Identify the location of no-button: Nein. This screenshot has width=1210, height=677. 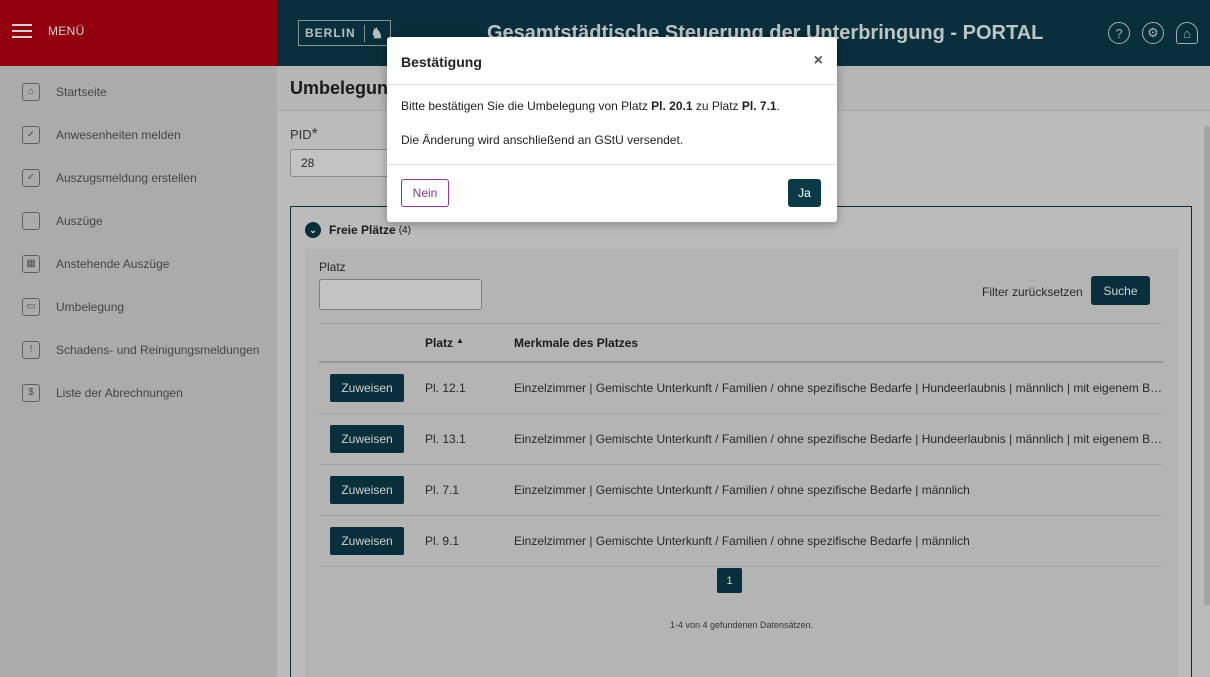
(425, 193).